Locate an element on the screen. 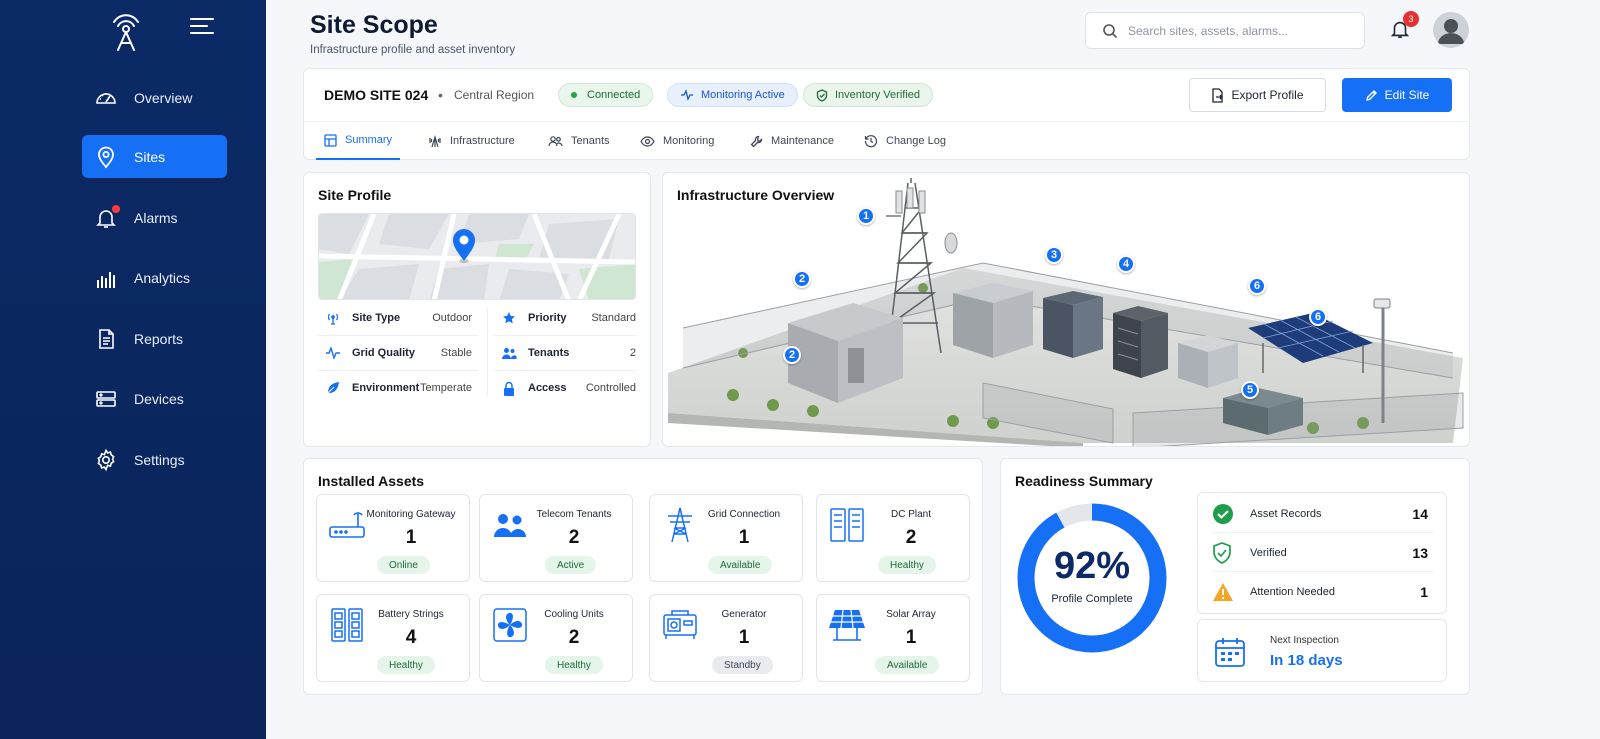 This screenshot has width=1600, height=739. history-icon is located at coordinates (871, 141).